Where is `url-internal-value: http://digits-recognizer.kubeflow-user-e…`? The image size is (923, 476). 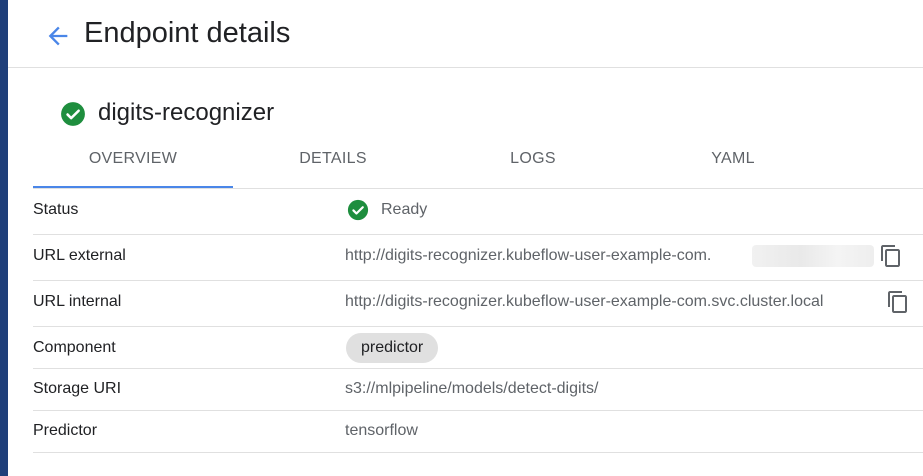
url-internal-value: http://digits-recognizer.kubeflow-user-e… is located at coordinates (584, 301).